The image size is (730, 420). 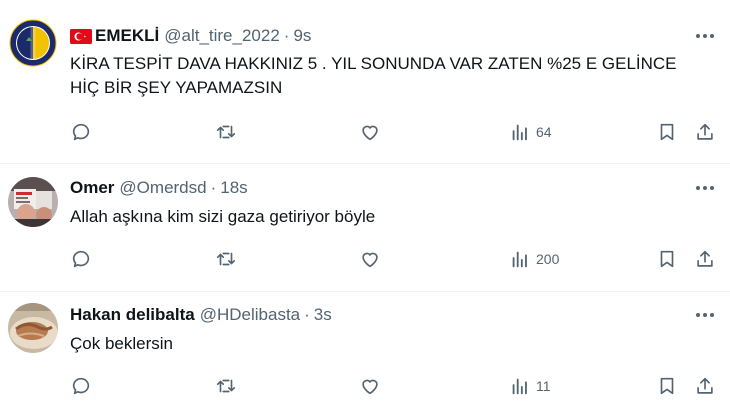 I want to click on timestamp: 3s, so click(x=323, y=315).